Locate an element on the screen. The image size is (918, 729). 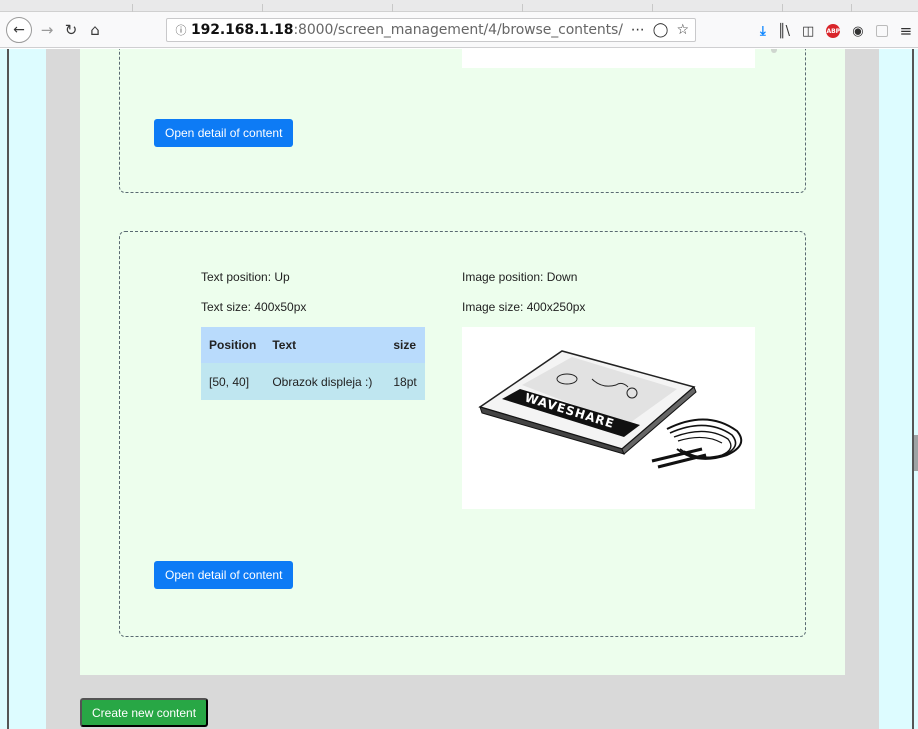
scrollbar-thumb is located at coordinates (916, 453).